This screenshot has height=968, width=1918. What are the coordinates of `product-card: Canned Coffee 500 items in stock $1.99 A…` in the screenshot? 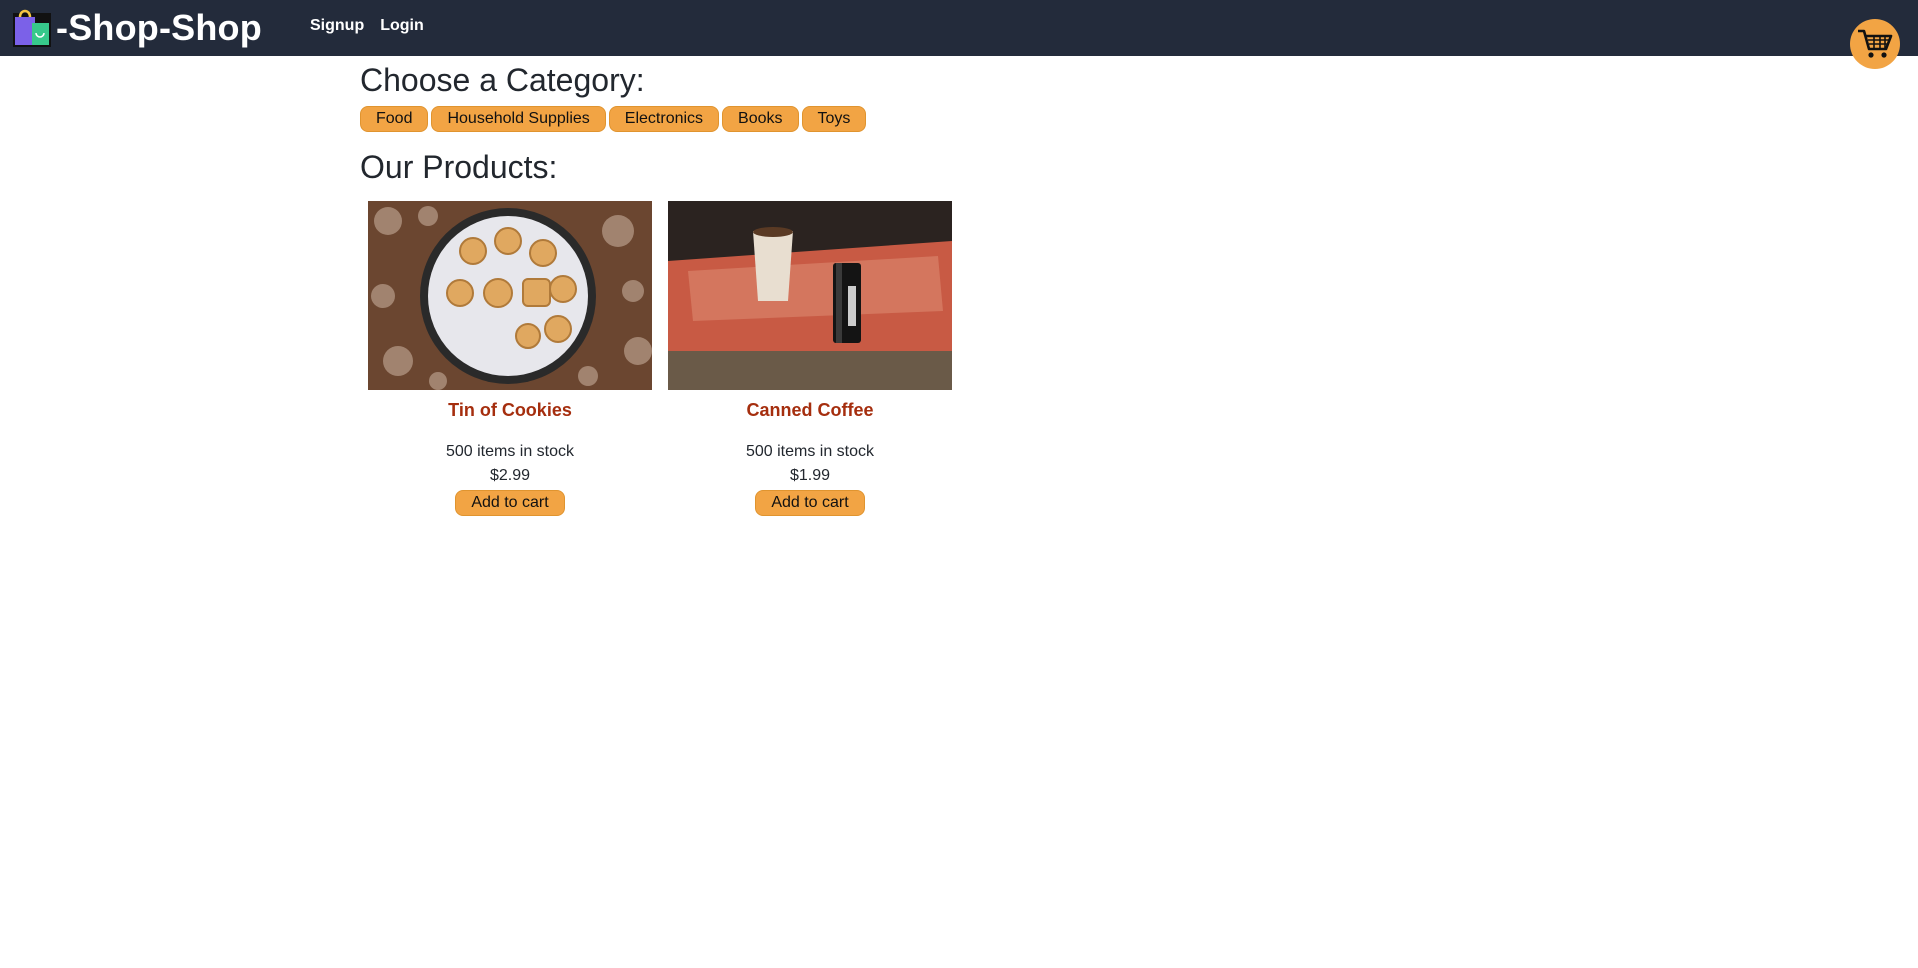 It's located at (810, 358).